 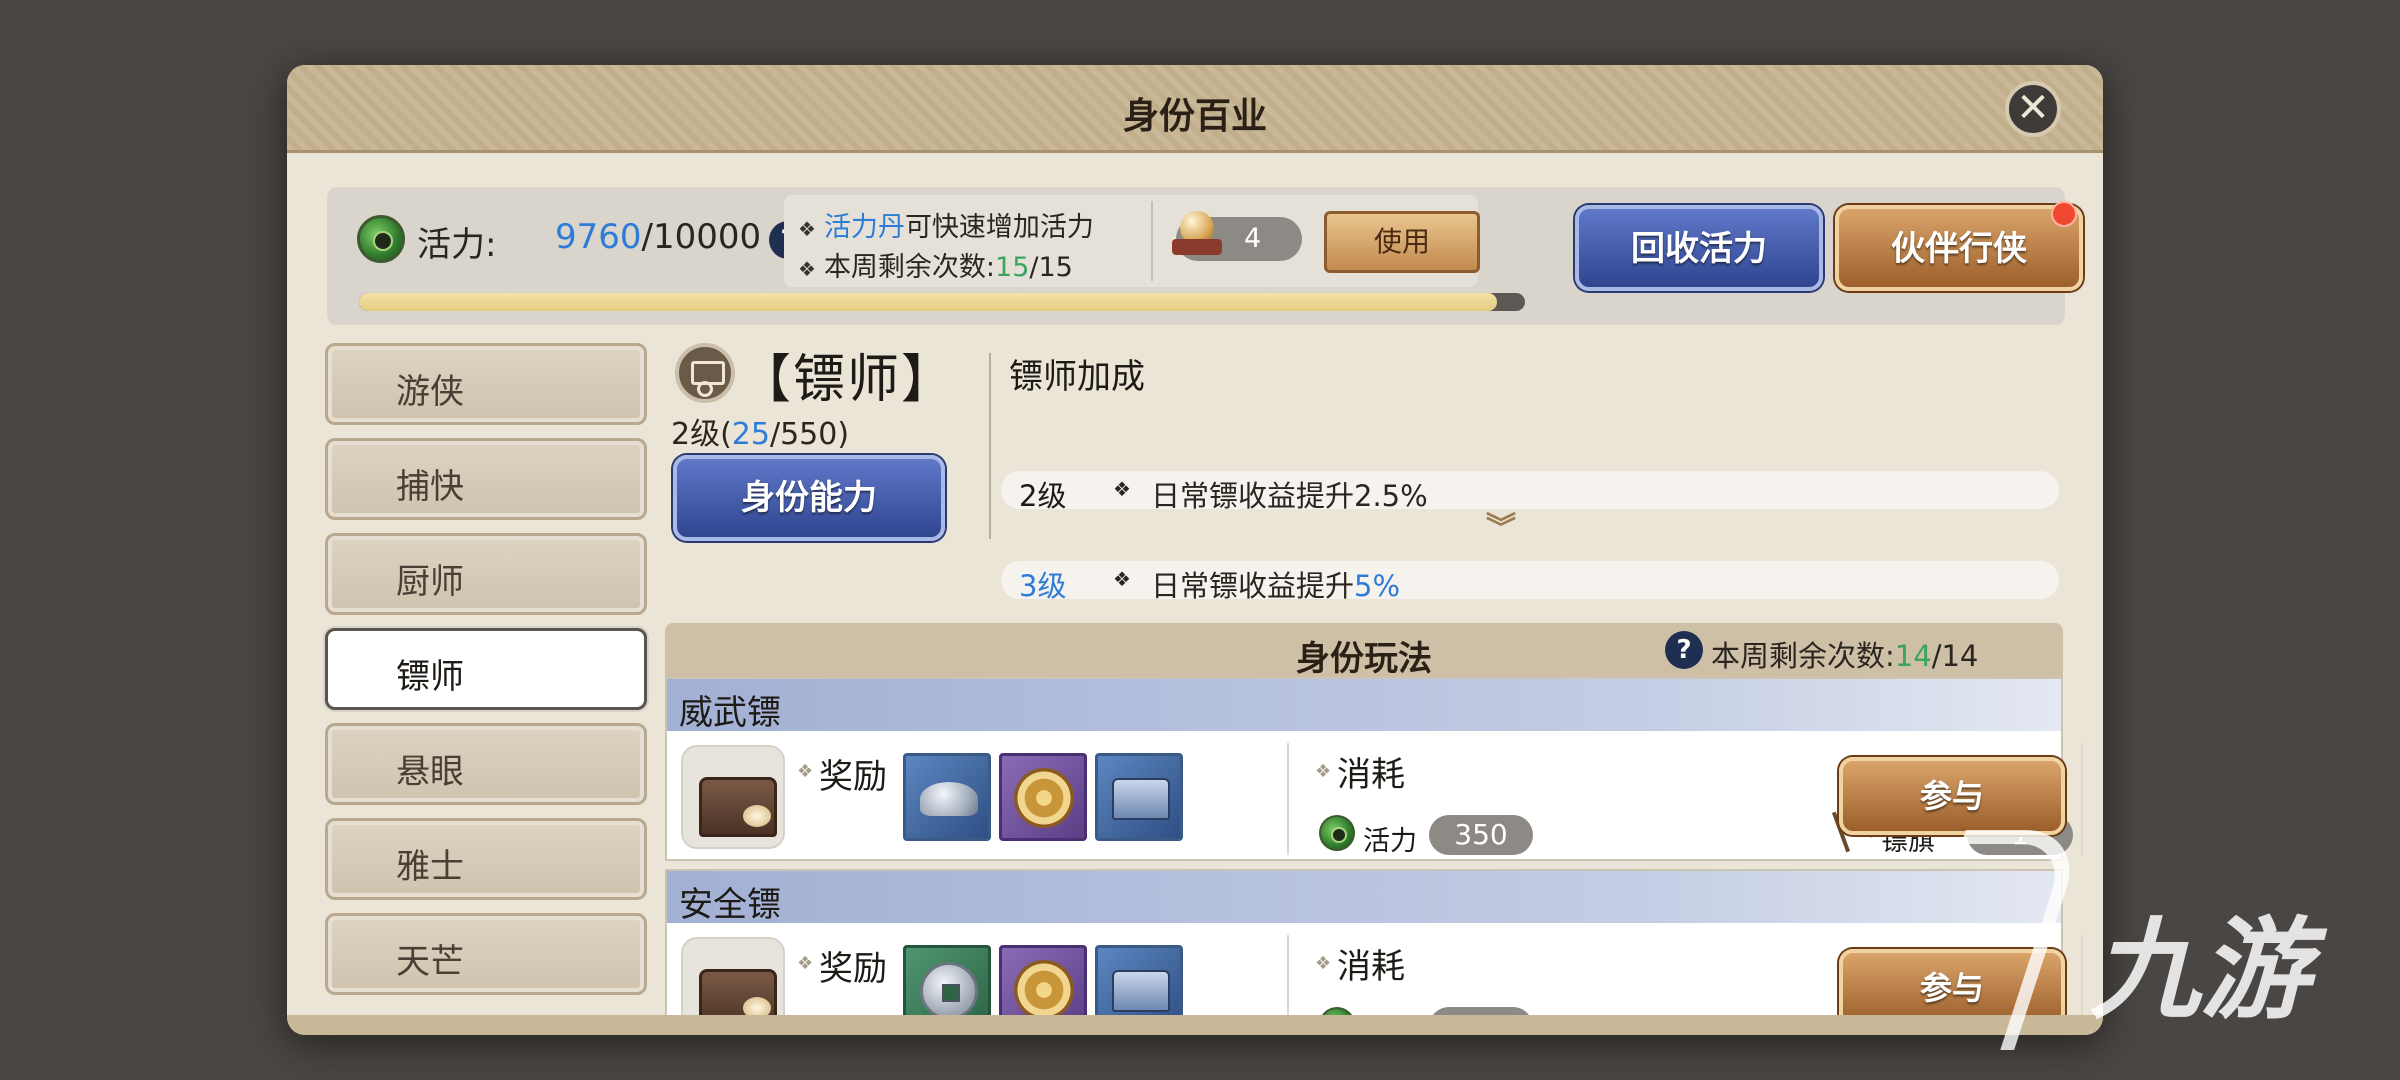 I want to click on card-name: 安全镖, so click(x=730, y=905).